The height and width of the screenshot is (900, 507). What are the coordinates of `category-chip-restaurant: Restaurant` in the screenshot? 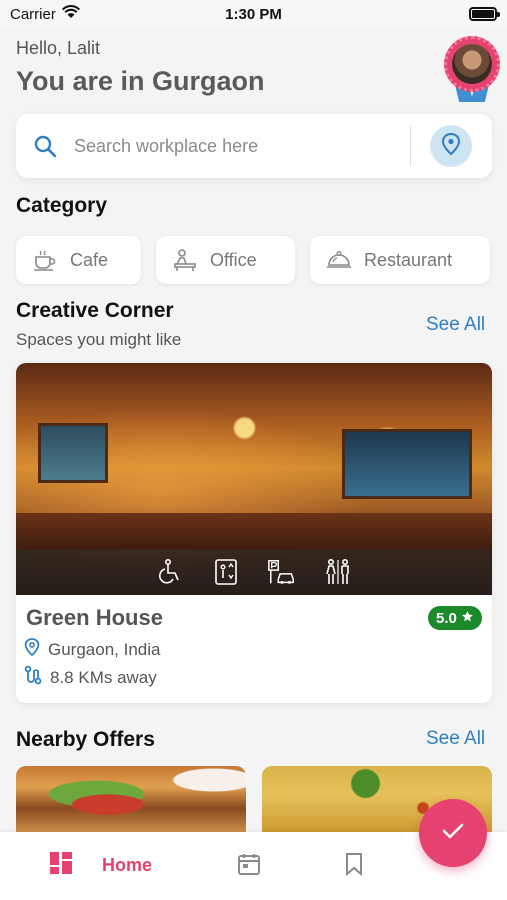 It's located at (400, 260).